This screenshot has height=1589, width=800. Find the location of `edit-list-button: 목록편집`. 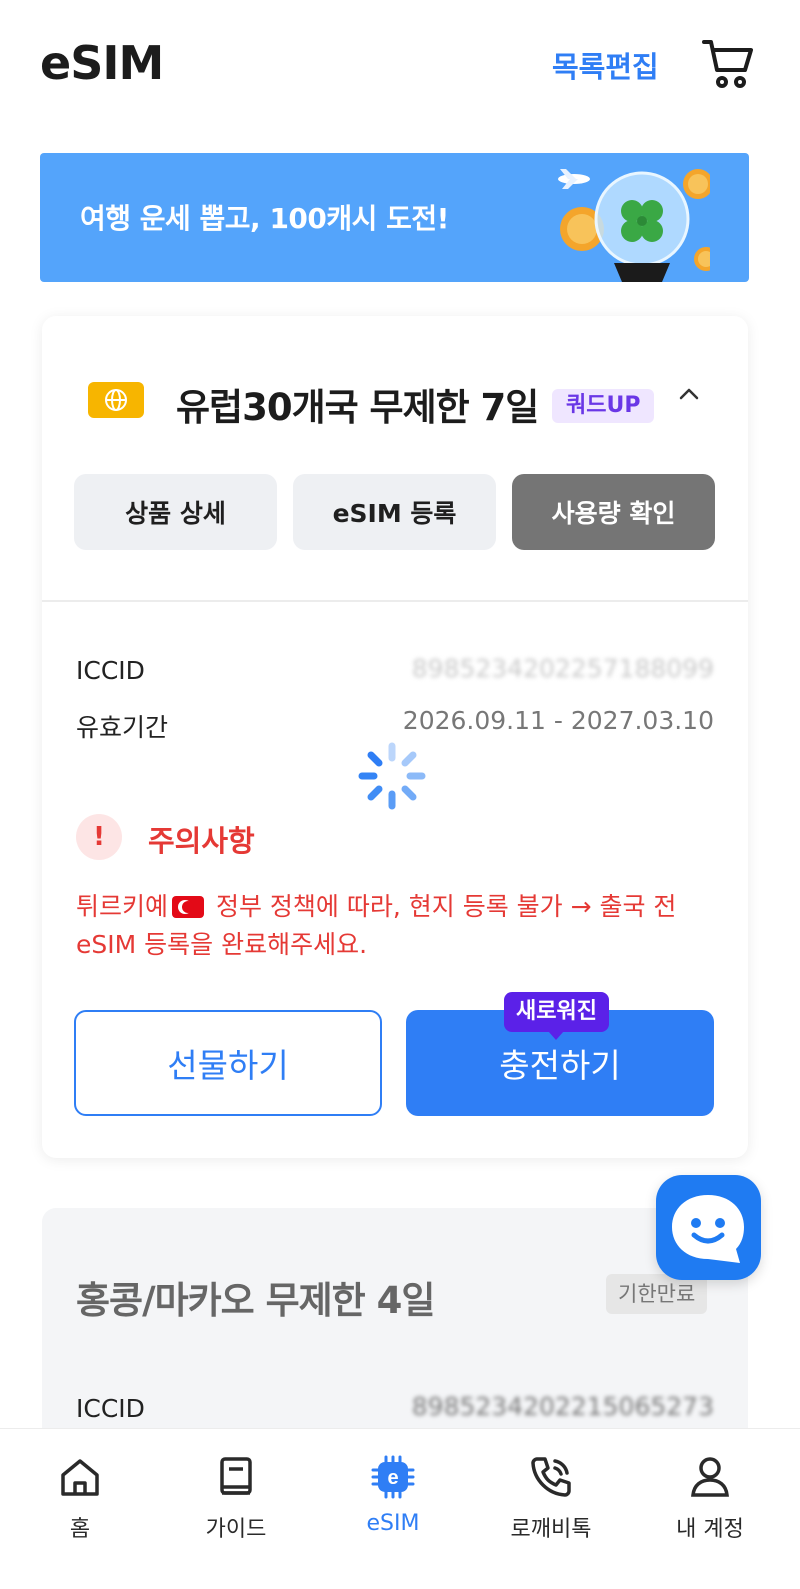

edit-list-button: 목록편집 is located at coordinates (605, 65).